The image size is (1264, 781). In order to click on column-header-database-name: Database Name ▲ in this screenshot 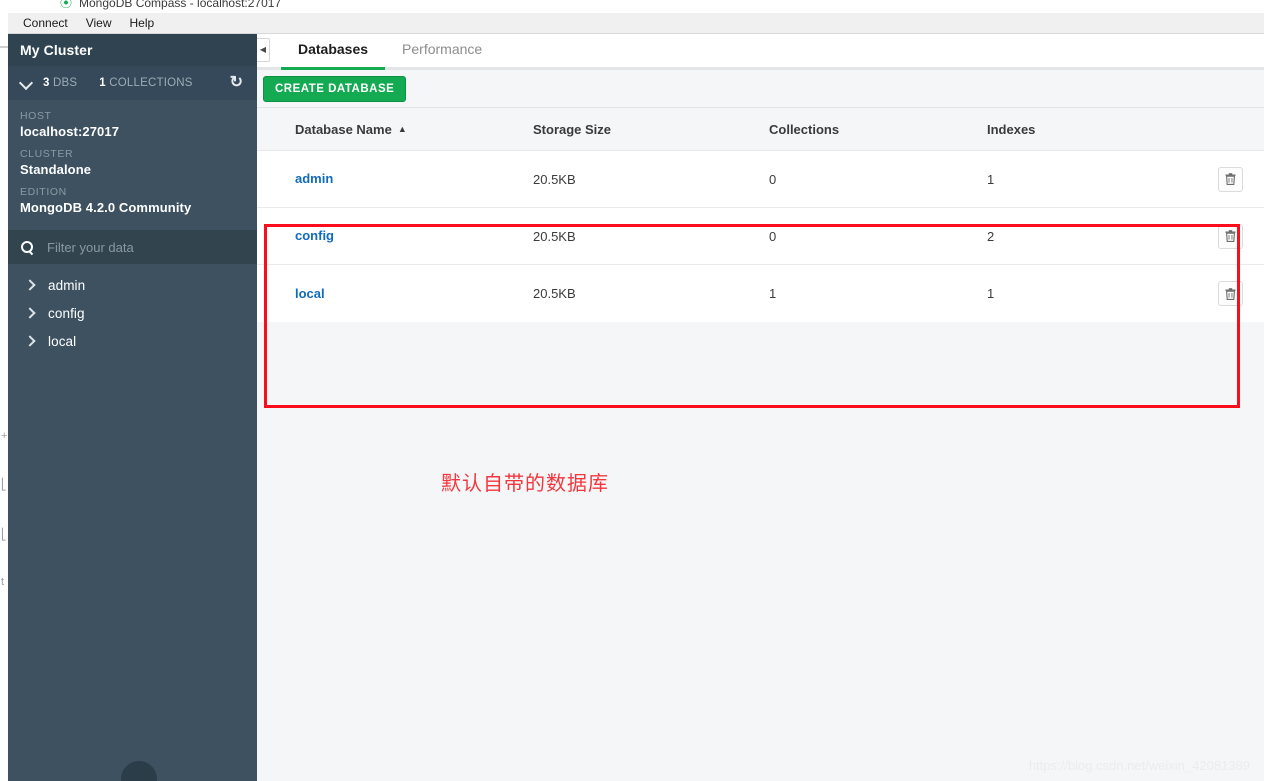, I will do `click(395, 129)`.